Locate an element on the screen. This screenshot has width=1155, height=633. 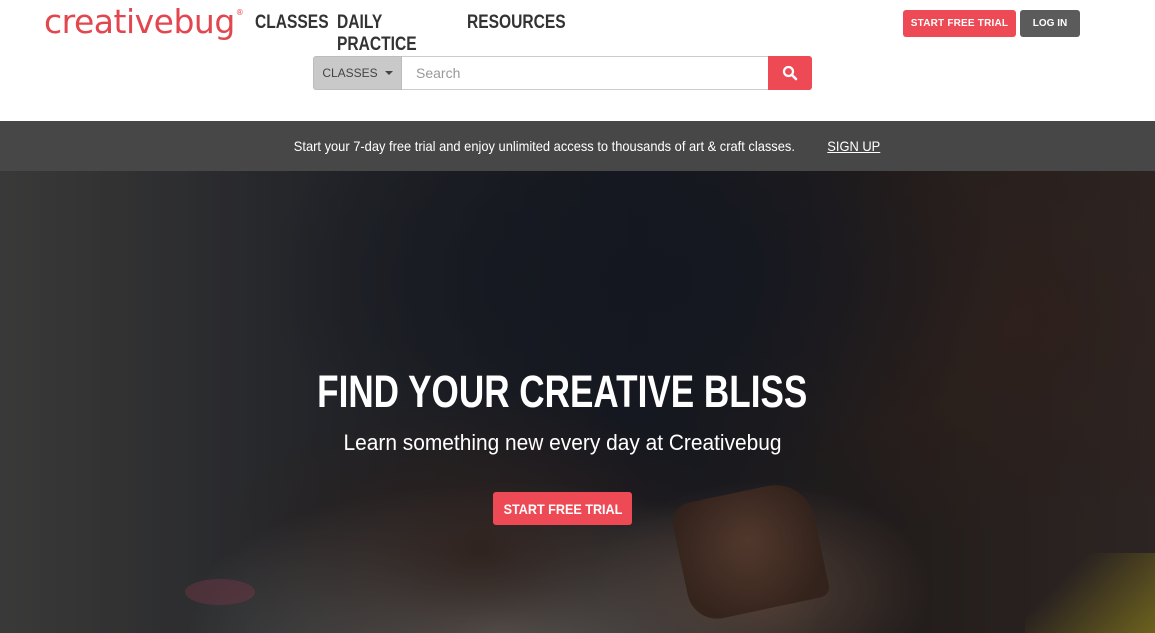
creativebug-logo: creativebug® is located at coordinates (144, 21).